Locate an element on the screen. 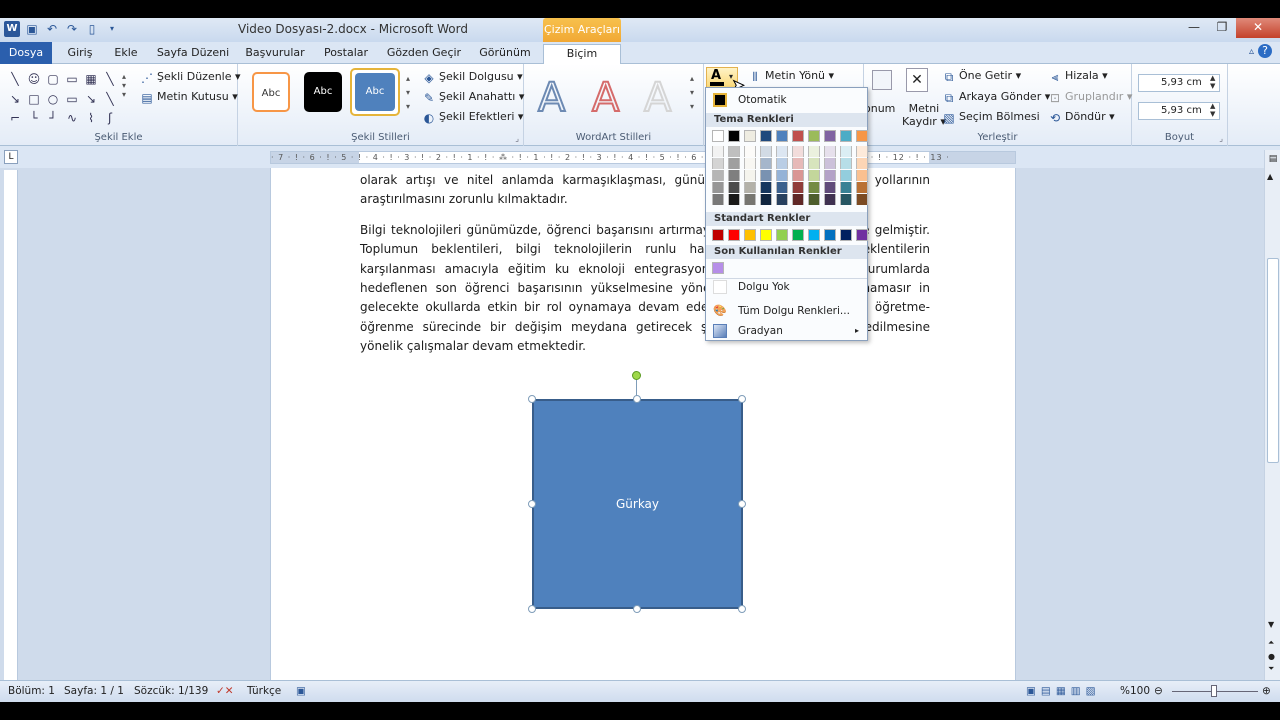  language-indicator: Türkçe is located at coordinates (264, 691).